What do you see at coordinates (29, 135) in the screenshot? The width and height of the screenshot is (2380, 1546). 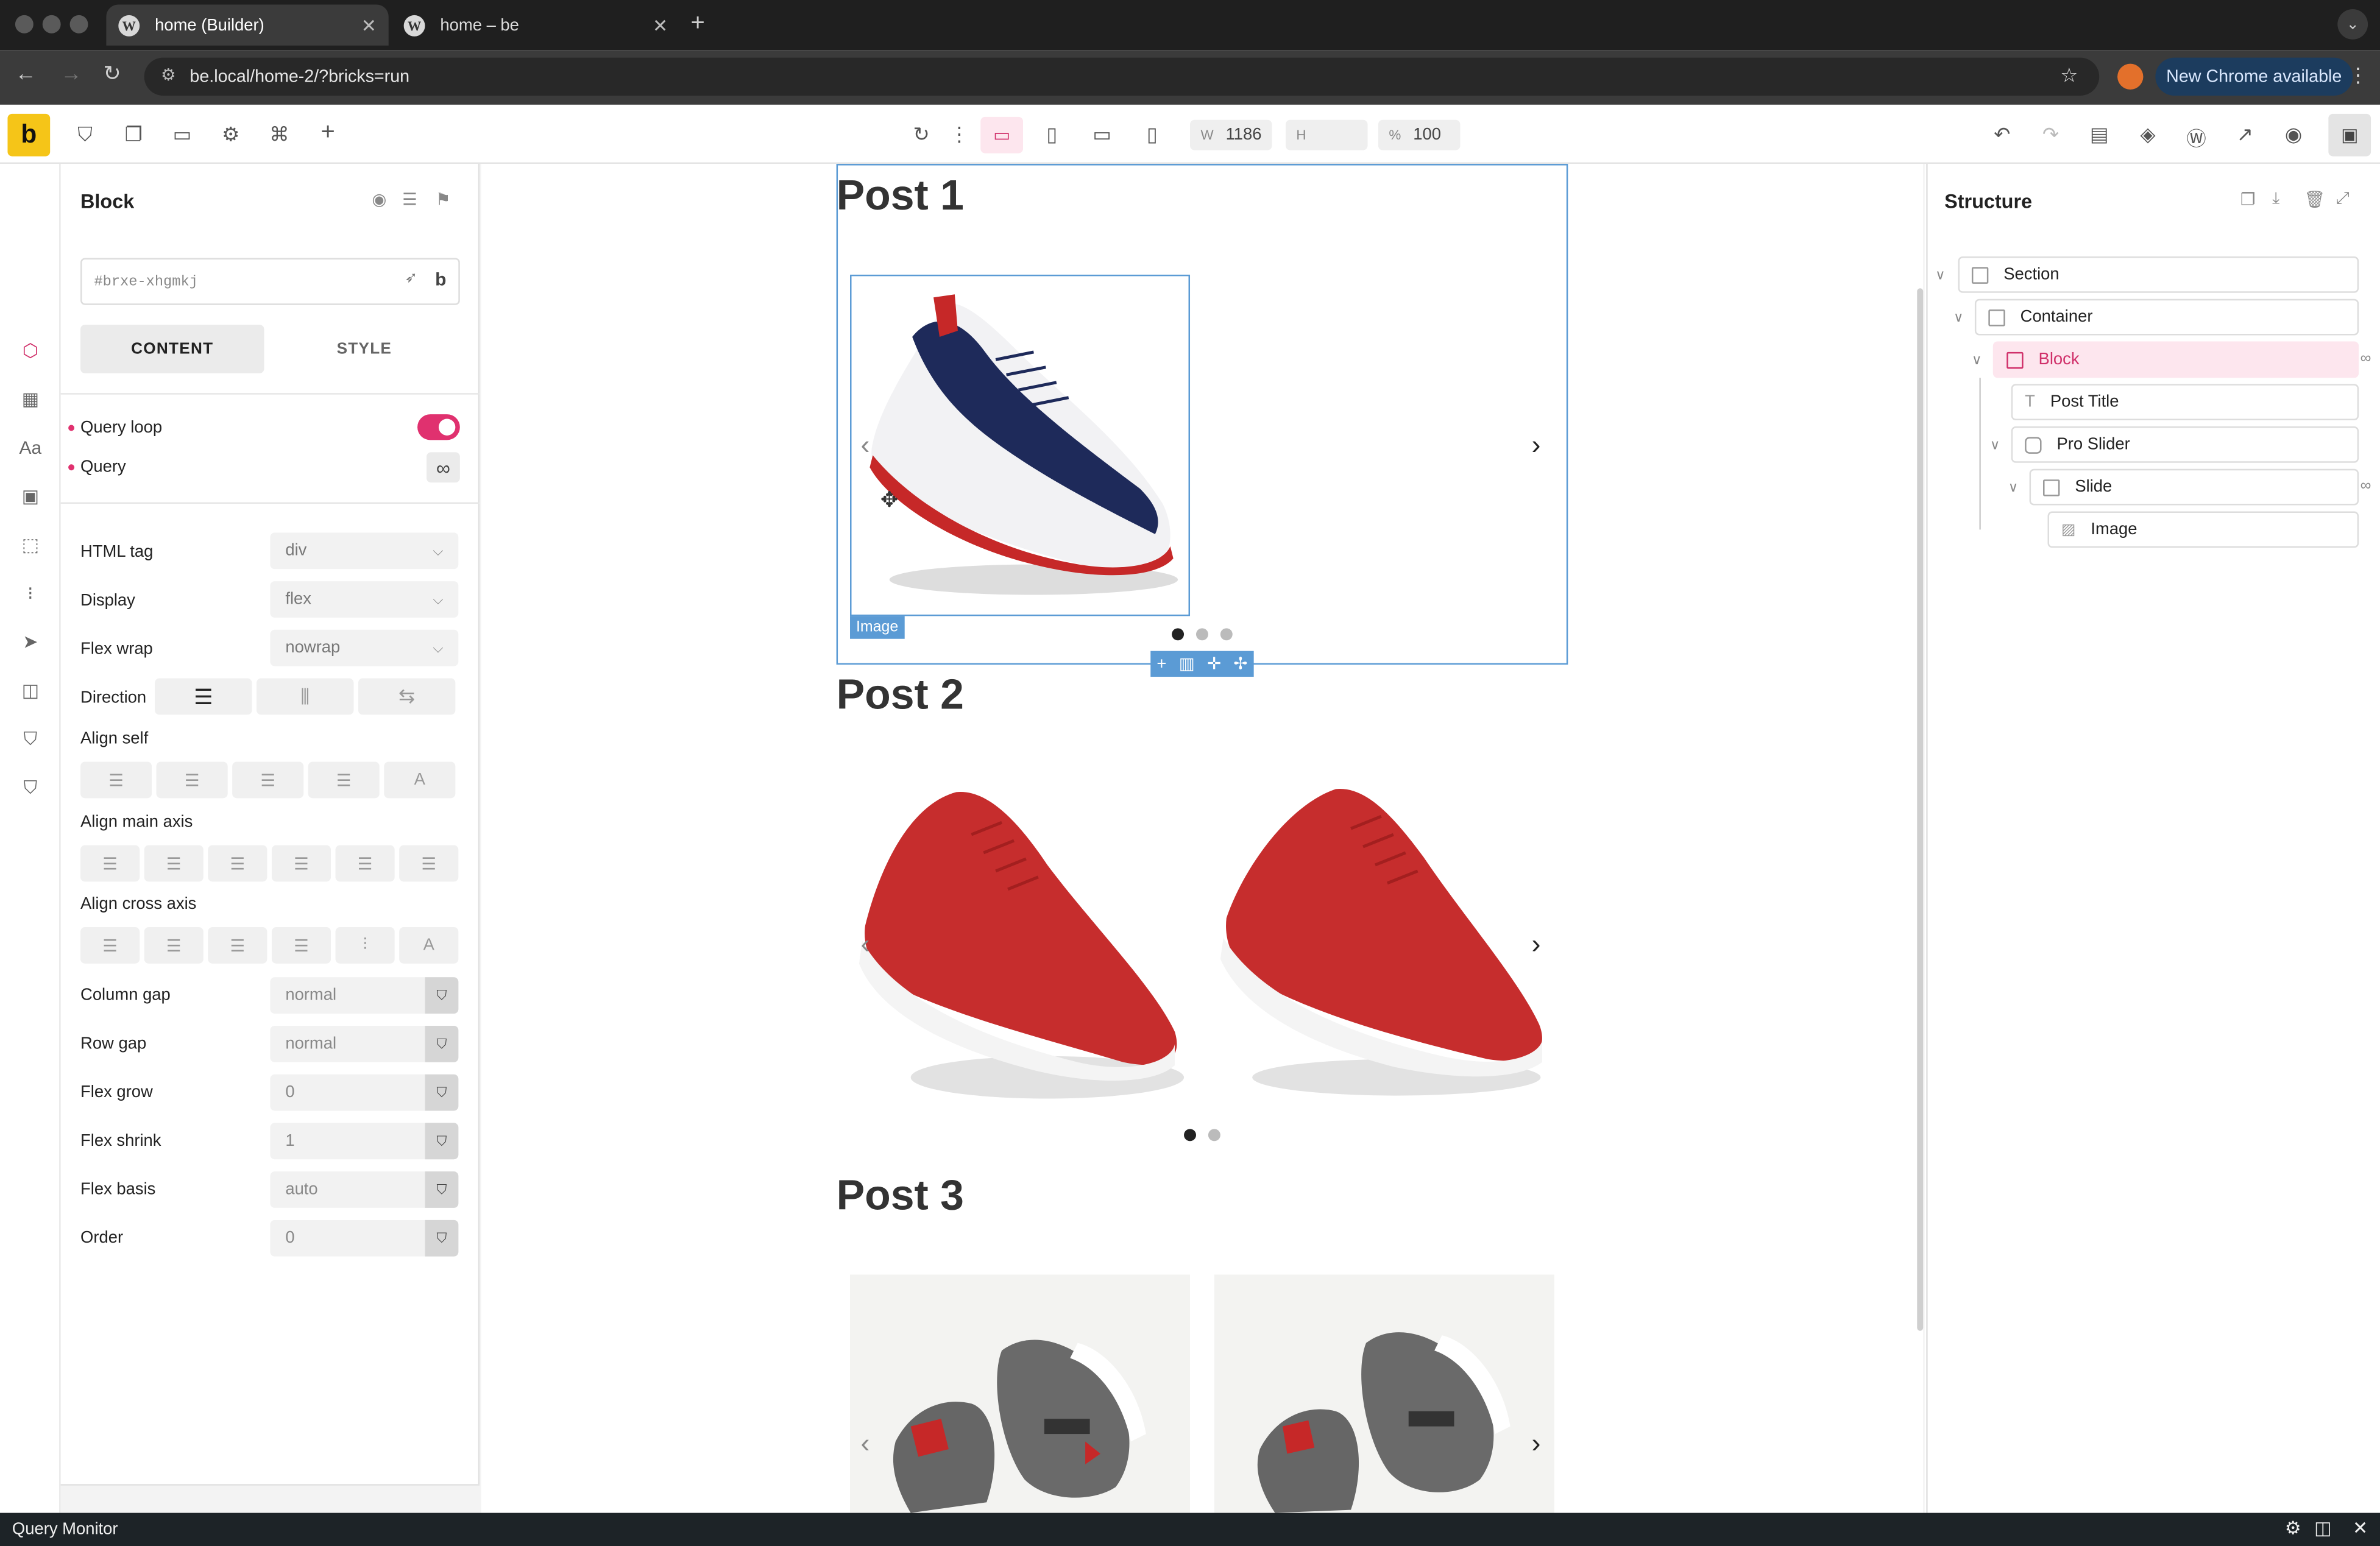 I see `bricks-logo: b` at bounding box center [29, 135].